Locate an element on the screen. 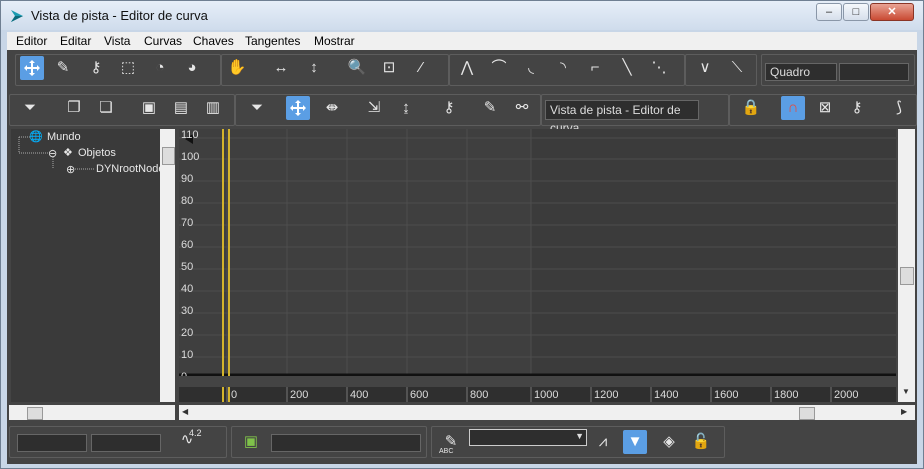 The image size is (924, 469). zoom-region-button: ⊡ is located at coordinates (389, 68).